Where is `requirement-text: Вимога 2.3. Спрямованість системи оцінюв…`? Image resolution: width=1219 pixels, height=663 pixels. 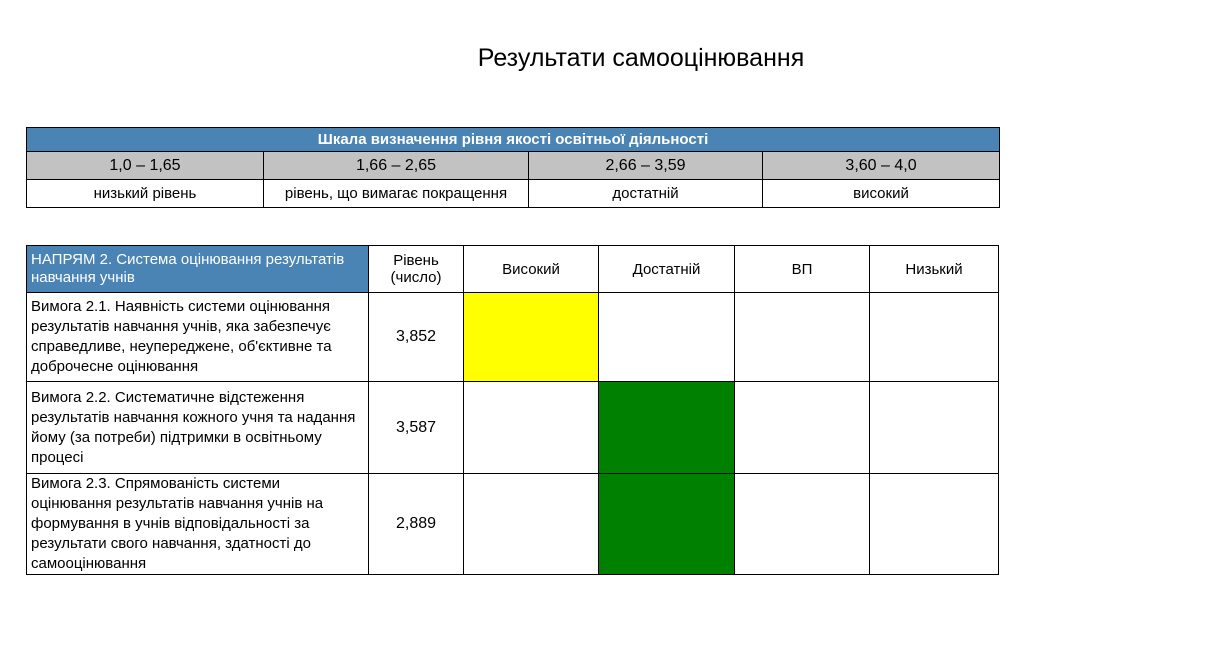
requirement-text: Вимога 2.3. Спрямованість системи оцінюв… is located at coordinates (197, 524).